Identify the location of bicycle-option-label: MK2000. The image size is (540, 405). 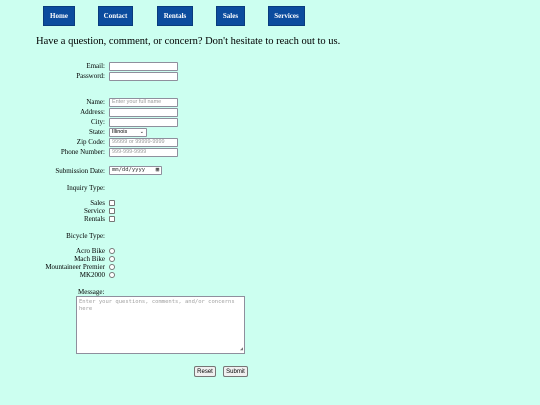
(92, 275).